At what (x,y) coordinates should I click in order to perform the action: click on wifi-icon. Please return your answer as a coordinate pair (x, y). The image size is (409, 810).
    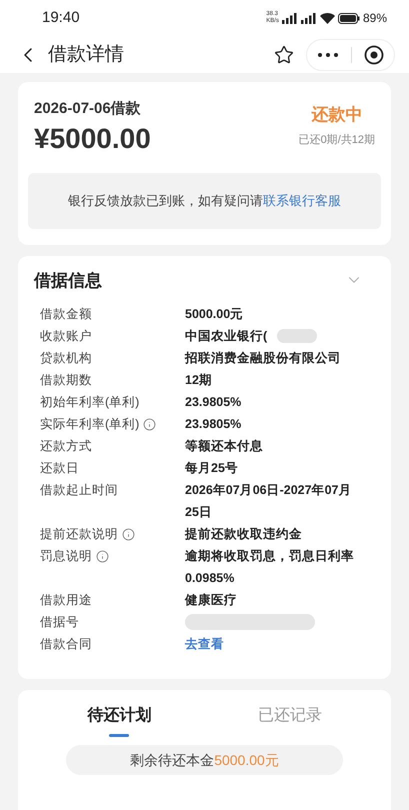
    Looking at the image, I should click on (327, 18).